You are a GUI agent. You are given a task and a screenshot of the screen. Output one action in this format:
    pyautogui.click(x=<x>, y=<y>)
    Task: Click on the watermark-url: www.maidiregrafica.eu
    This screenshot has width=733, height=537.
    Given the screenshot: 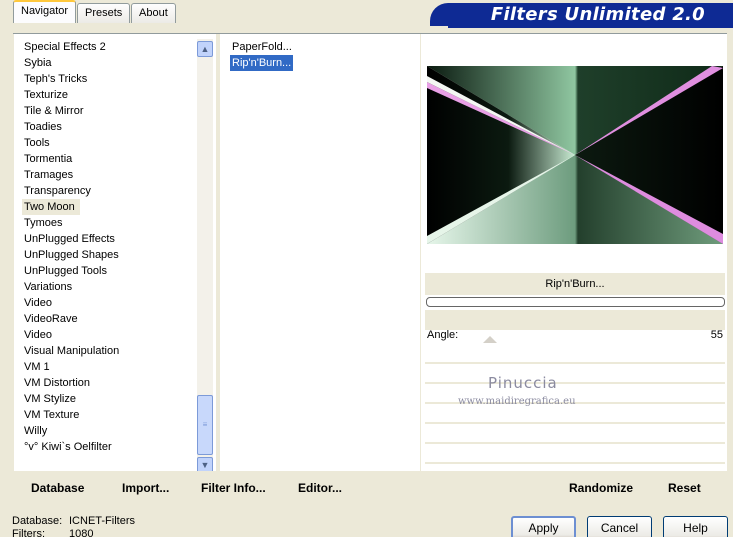 What is the action you would take?
    pyautogui.click(x=517, y=401)
    